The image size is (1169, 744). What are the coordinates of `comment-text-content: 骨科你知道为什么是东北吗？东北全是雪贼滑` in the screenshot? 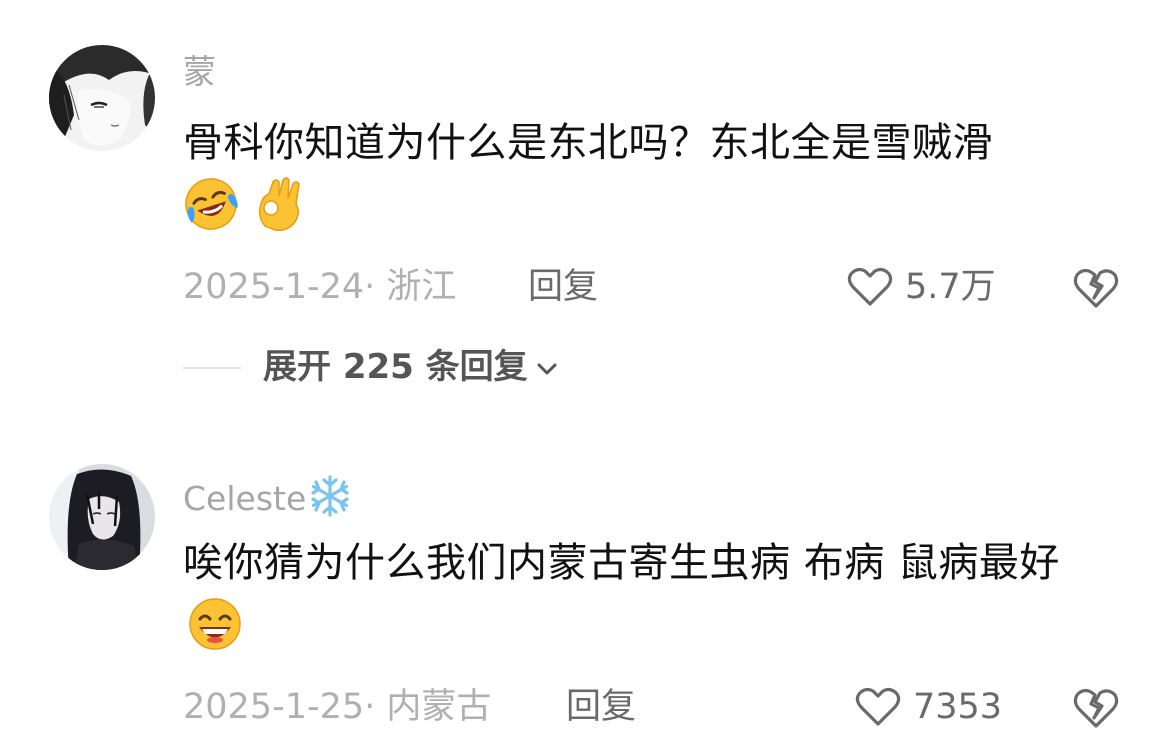 It's located at (588, 143).